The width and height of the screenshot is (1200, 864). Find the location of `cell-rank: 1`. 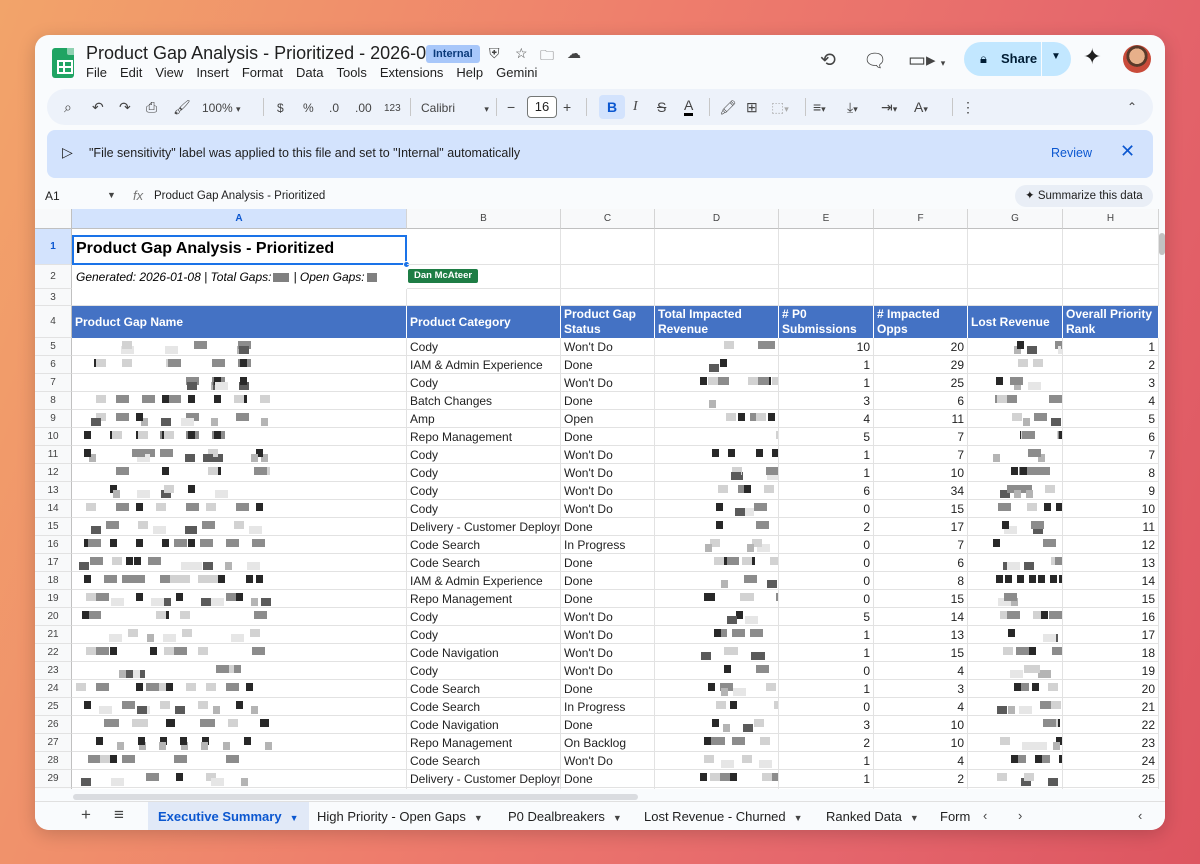

cell-rank: 1 is located at coordinates (1111, 347).